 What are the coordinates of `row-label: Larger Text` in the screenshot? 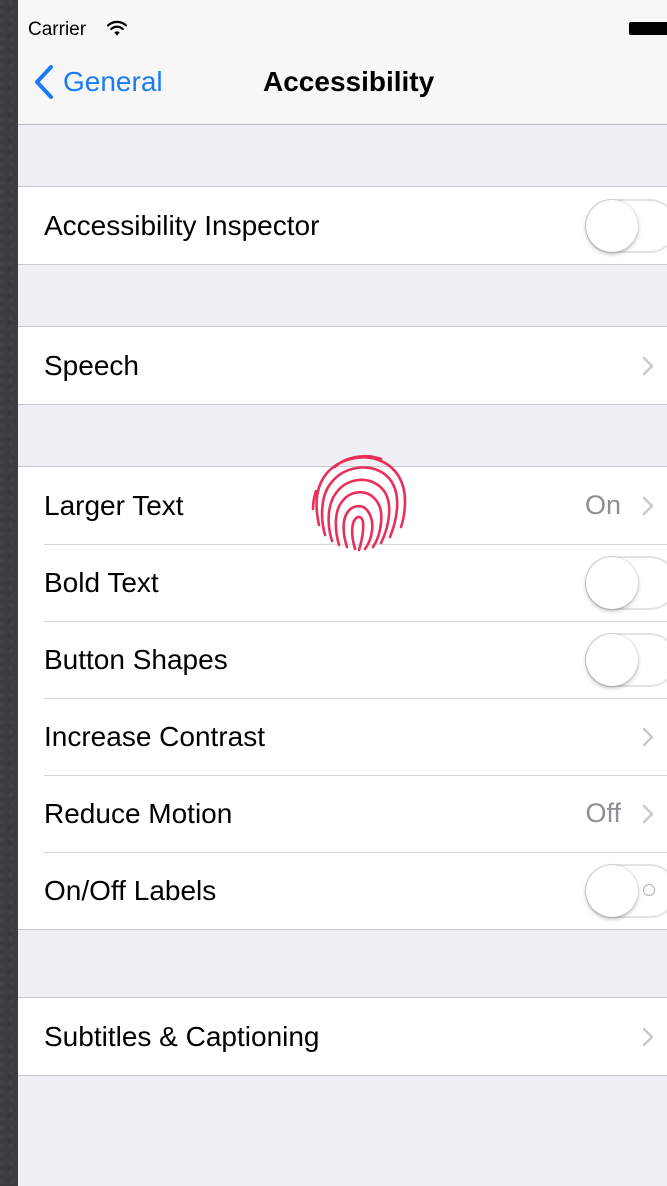 It's located at (114, 505).